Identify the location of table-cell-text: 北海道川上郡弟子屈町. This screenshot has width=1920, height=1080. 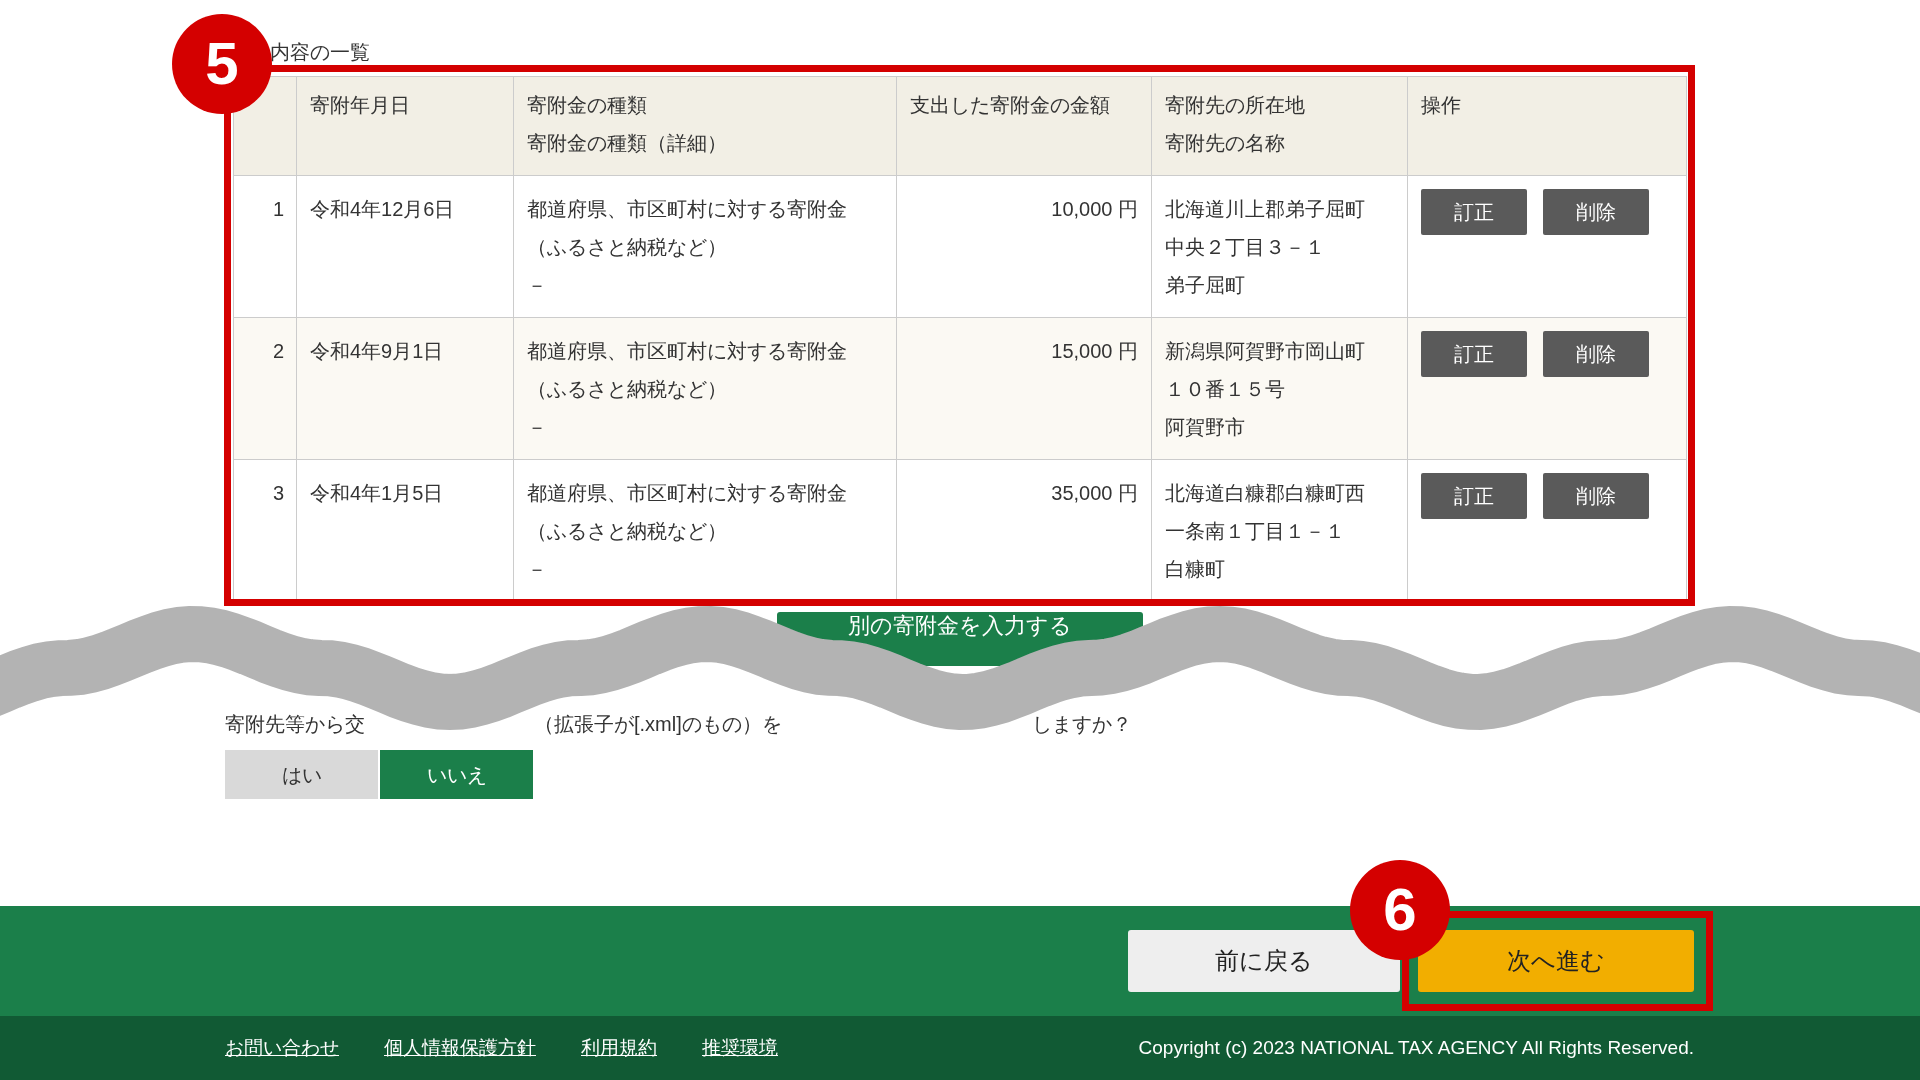
(1265, 209).